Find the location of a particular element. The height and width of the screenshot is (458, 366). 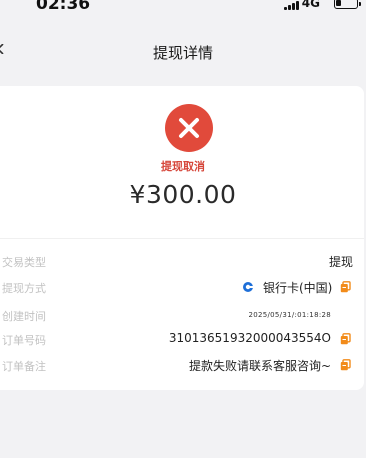

row-value: 提款失败请联系客服咨询~ is located at coordinates (259, 366).